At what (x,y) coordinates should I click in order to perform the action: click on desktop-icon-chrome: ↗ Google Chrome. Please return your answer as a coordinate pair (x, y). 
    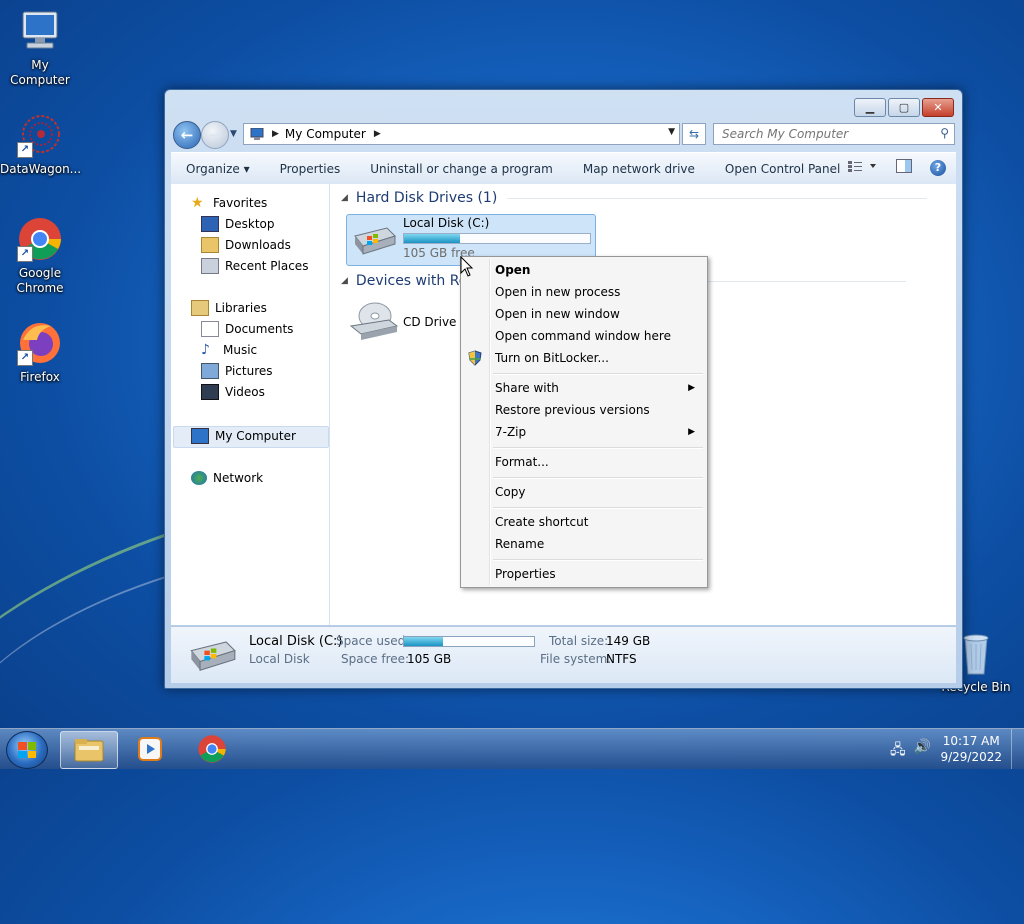
    Looking at the image, I should click on (40, 256).